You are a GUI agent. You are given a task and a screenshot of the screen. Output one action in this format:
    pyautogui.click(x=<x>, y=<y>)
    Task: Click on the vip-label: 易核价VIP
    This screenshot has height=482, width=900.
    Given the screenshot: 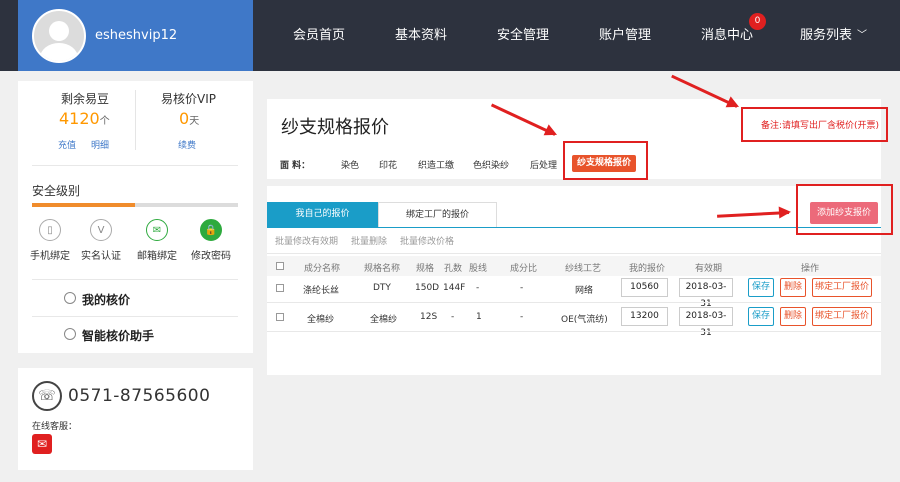 What is the action you would take?
    pyautogui.click(x=188, y=99)
    